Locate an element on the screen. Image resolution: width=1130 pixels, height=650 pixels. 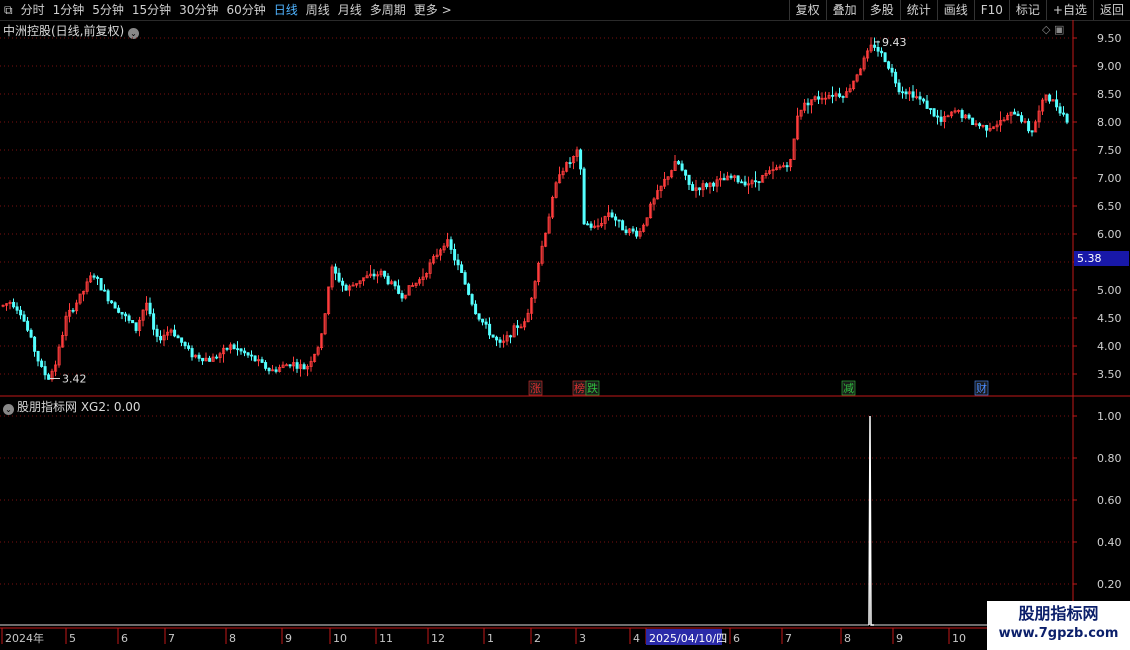
indicator-title: 股朋指标网 XG2: 0.00 is located at coordinates (79, 407).